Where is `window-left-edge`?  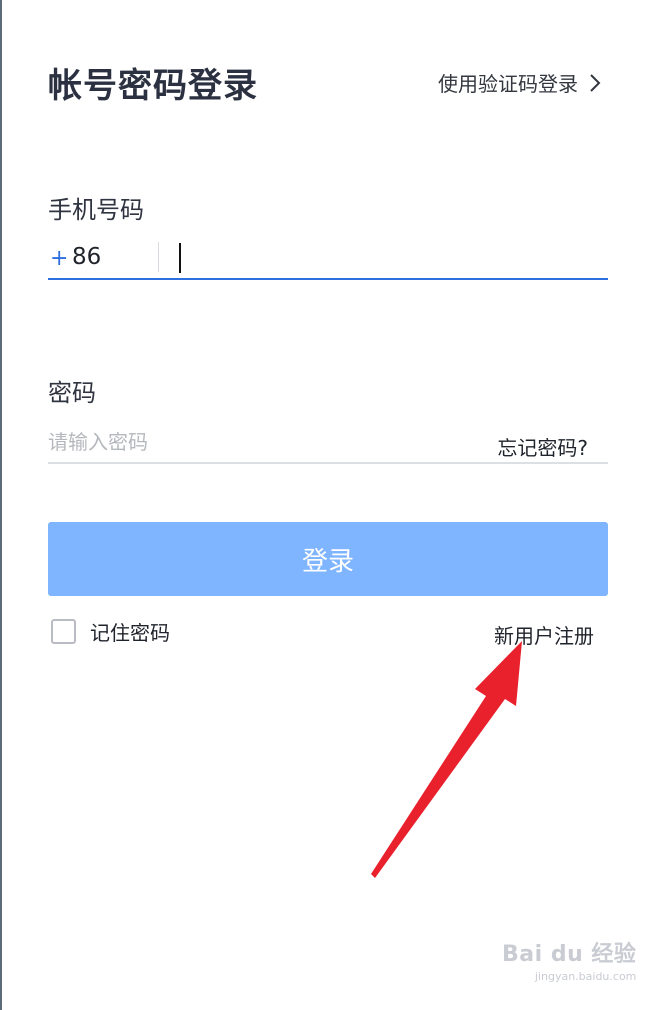 window-left-edge is located at coordinates (1, 505).